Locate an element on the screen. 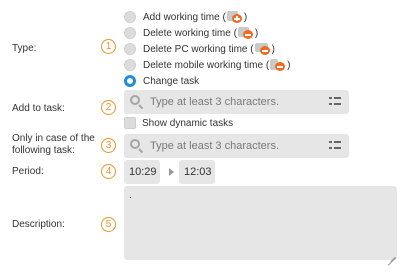 The image size is (414, 279). radio-delete-mobile-working-time: Delete mobile working time ( ) is located at coordinates (207, 65).